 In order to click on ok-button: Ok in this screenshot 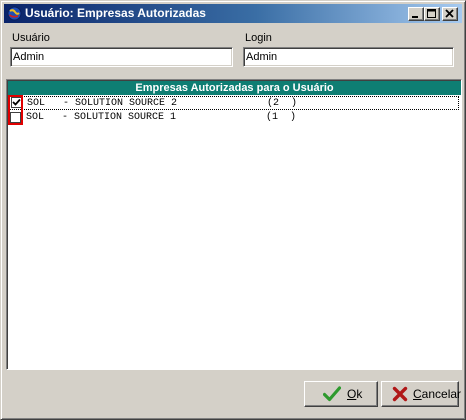, I will do `click(341, 394)`.